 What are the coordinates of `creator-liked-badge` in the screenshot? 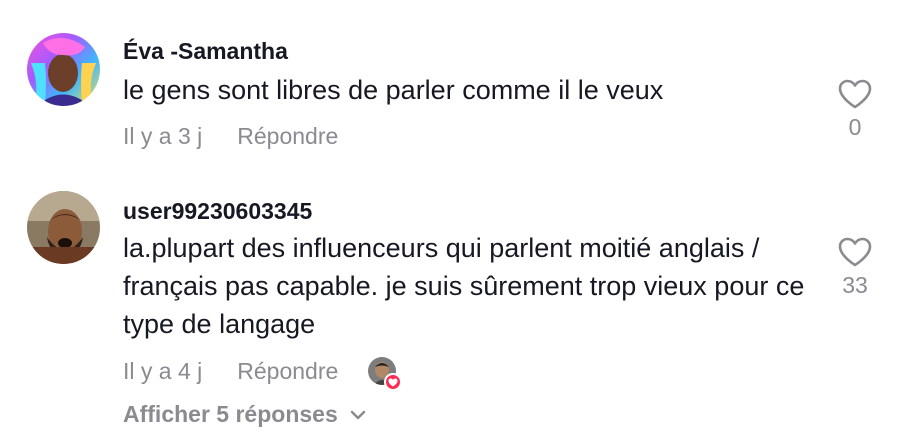 It's located at (385, 374).